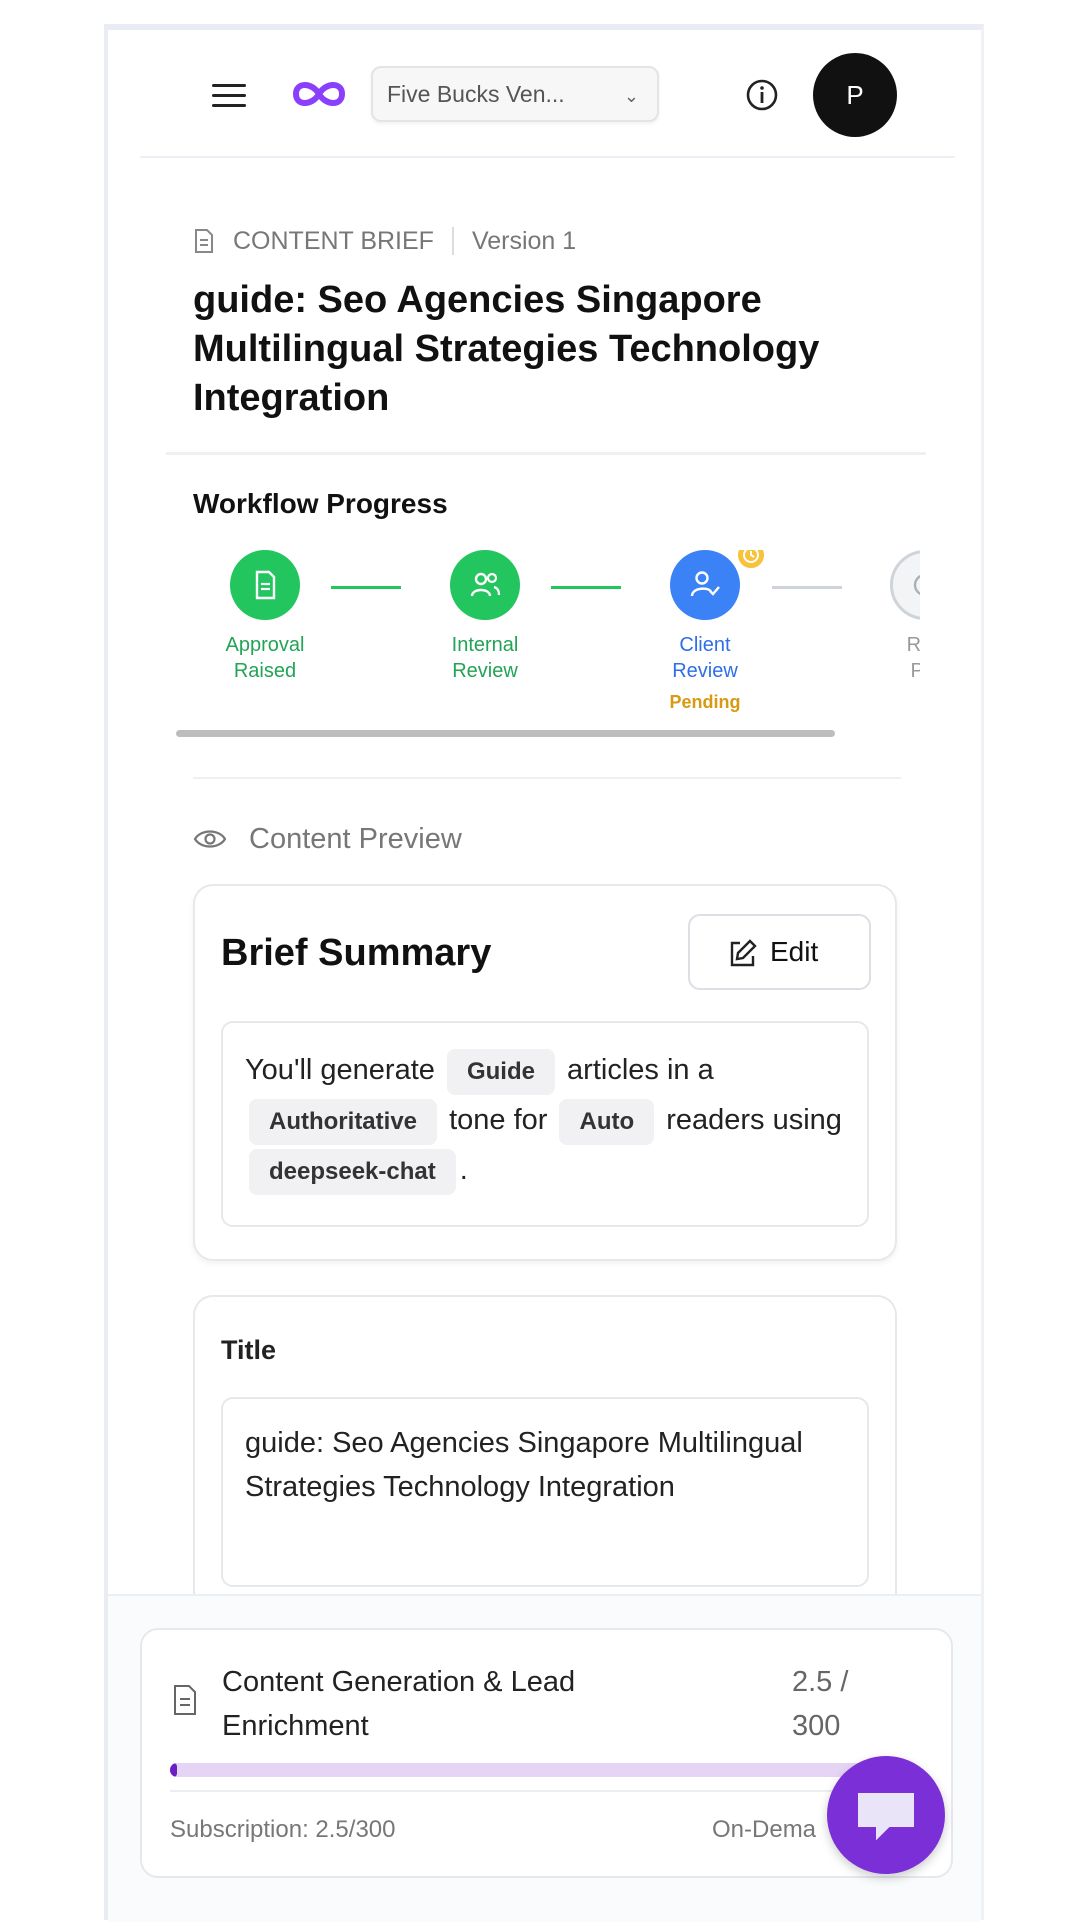 The image size is (1080, 1922). What do you see at coordinates (524, 240) in the screenshot?
I see `brief-version: Version 1` at bounding box center [524, 240].